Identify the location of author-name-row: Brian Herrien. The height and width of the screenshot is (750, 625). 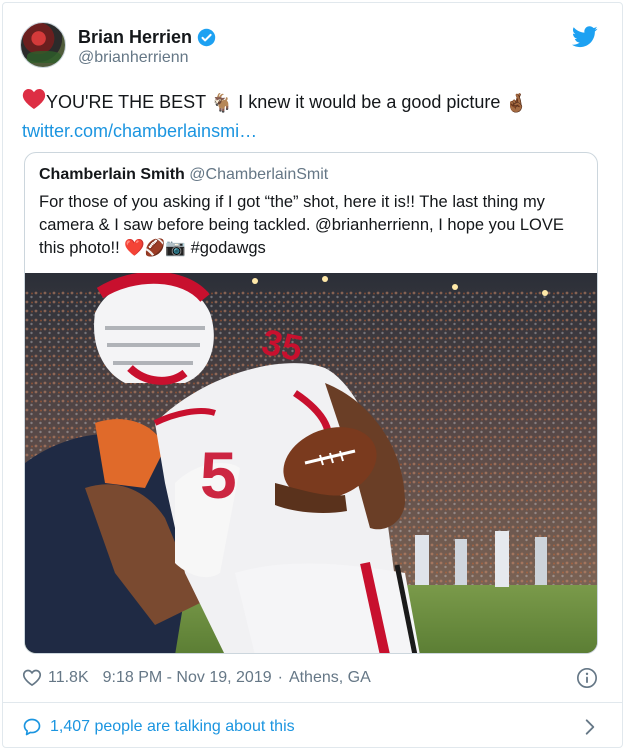
(147, 37).